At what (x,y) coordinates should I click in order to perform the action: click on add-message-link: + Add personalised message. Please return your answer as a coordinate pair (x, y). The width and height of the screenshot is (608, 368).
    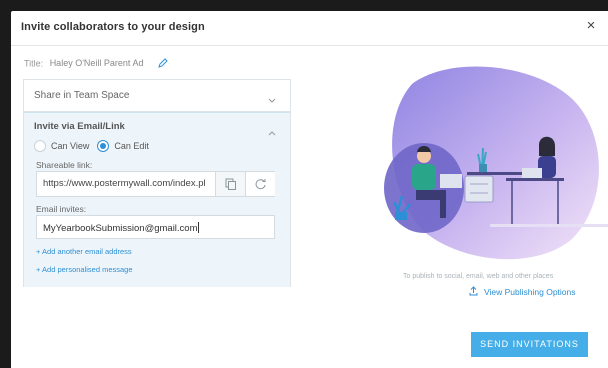
    Looking at the image, I should click on (84, 269).